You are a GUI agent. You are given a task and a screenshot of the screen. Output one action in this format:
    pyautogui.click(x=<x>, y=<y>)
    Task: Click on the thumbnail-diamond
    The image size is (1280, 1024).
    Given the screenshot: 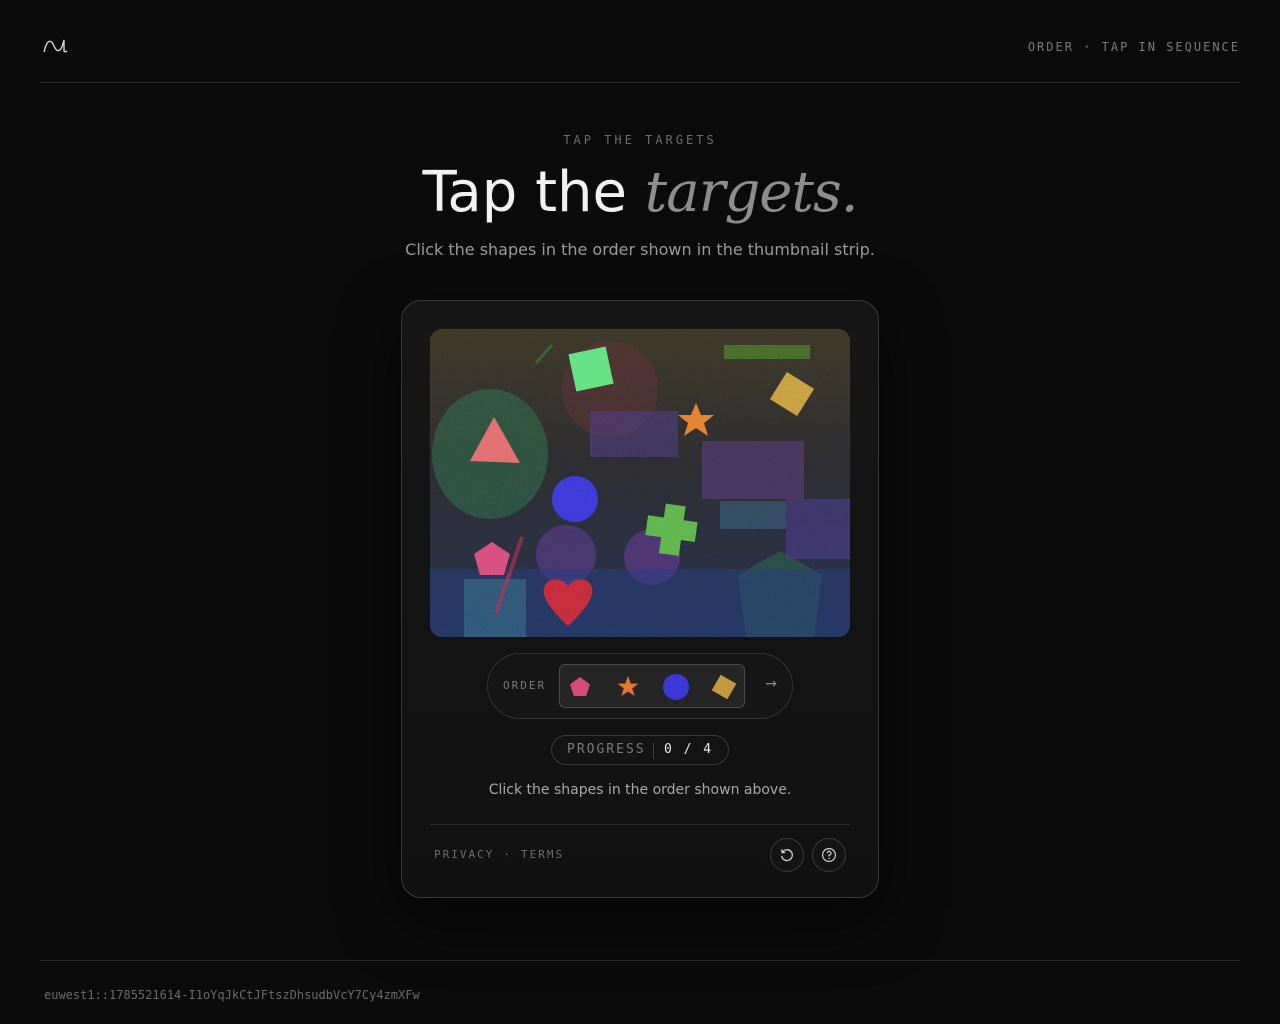 What is the action you would take?
    pyautogui.click(x=724, y=687)
    